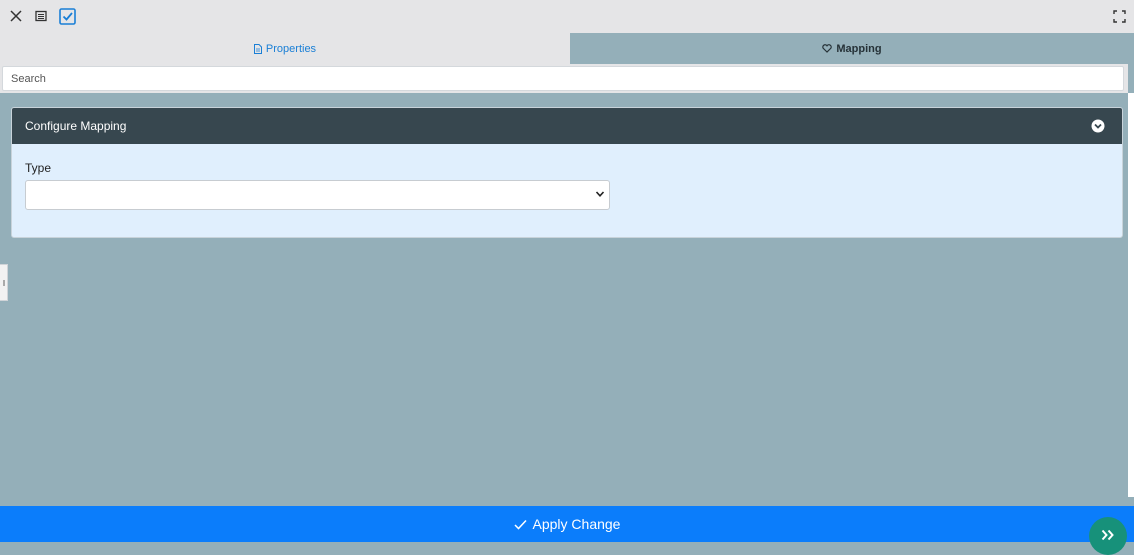  Describe the element at coordinates (291, 48) in the screenshot. I see `tab-properties-label: Properties` at that location.